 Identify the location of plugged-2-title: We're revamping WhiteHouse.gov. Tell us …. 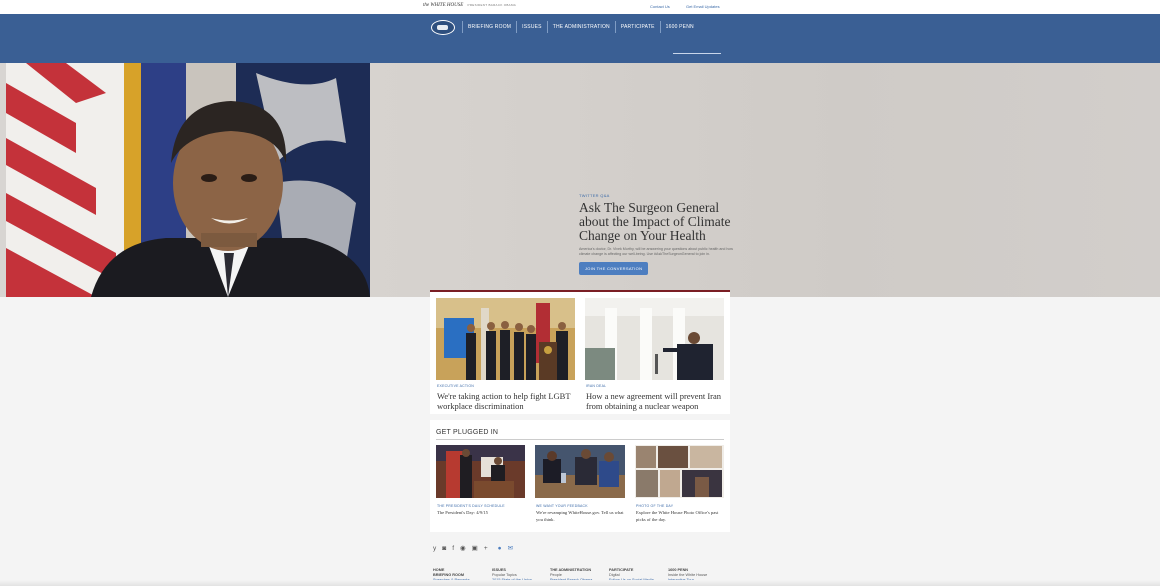
(582, 516).